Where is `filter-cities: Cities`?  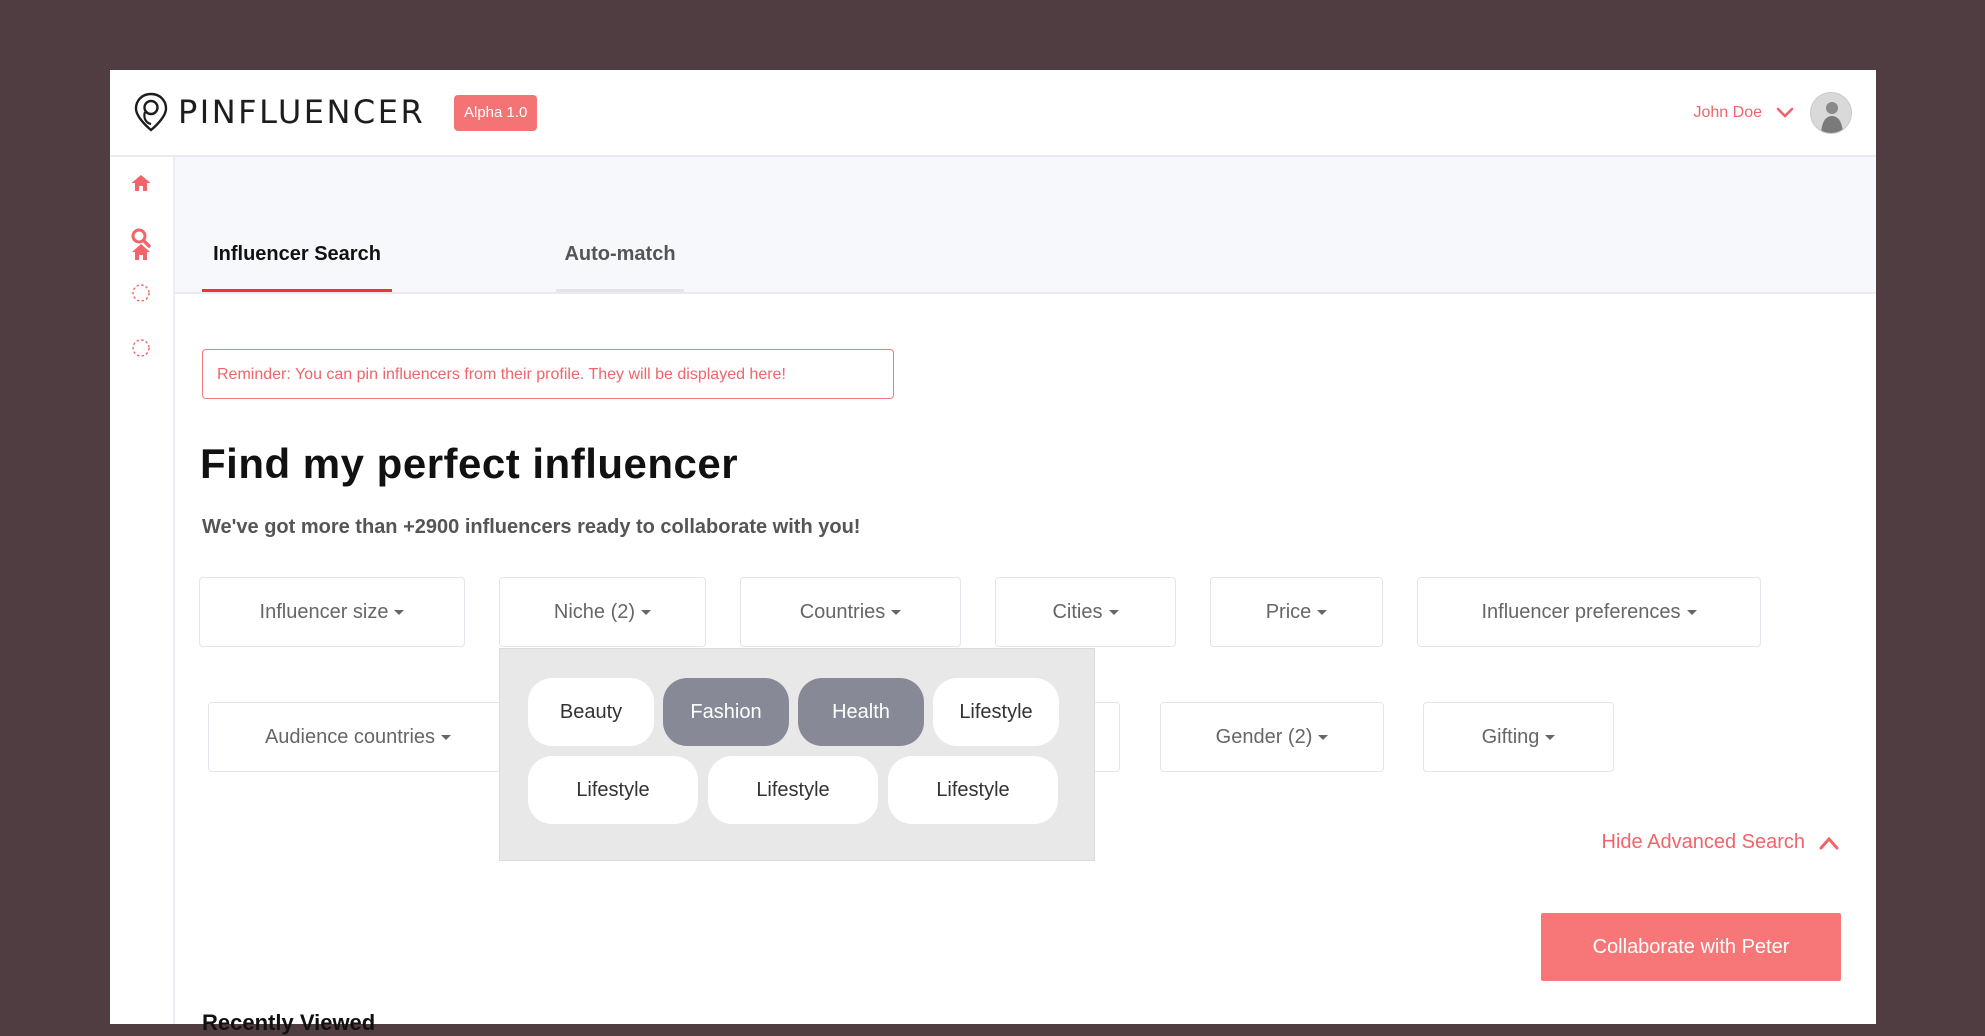
filter-cities: Cities is located at coordinates (1085, 612).